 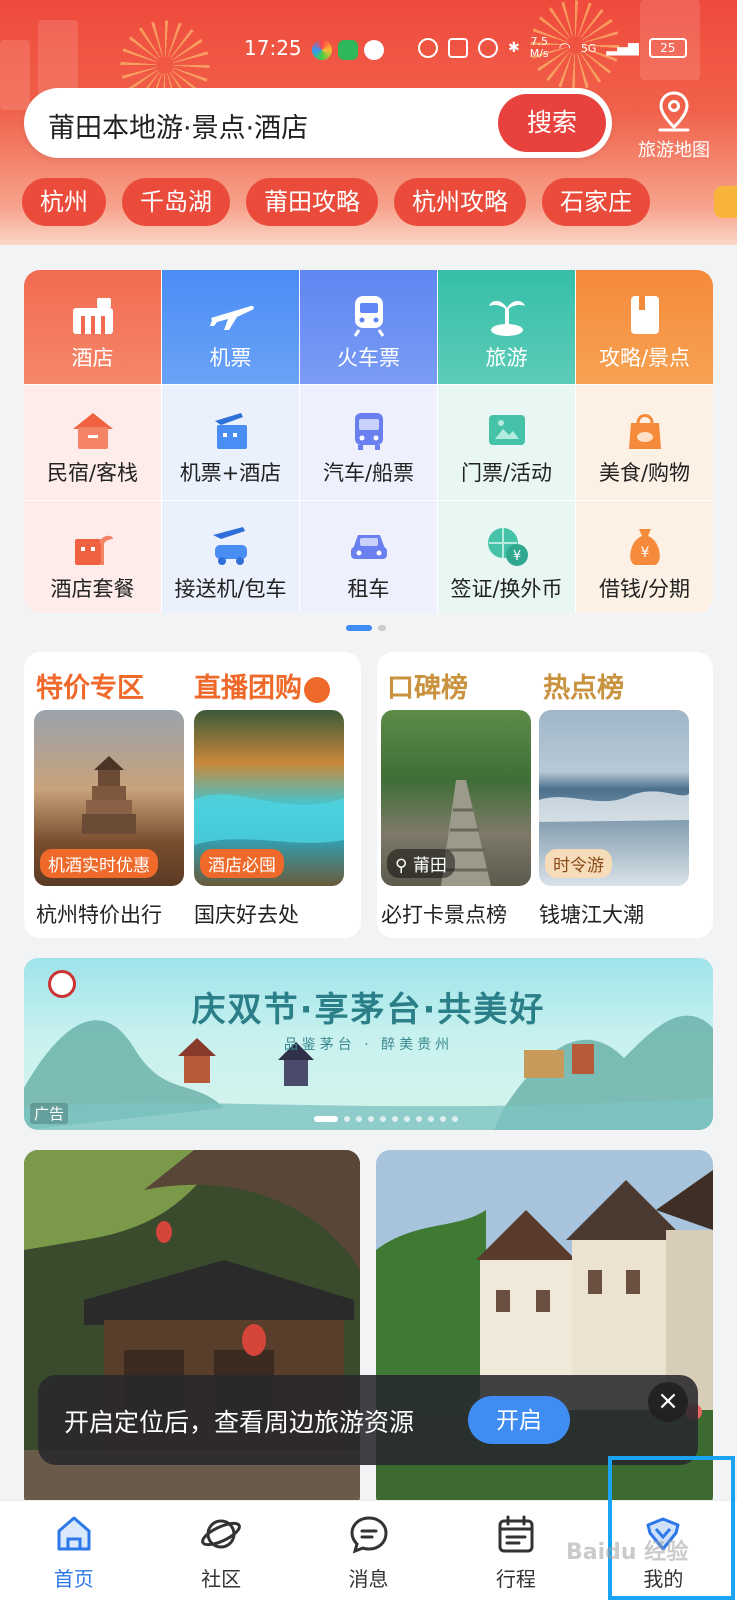 I want to click on shopping-bag-icon, so click(x=644, y=431).